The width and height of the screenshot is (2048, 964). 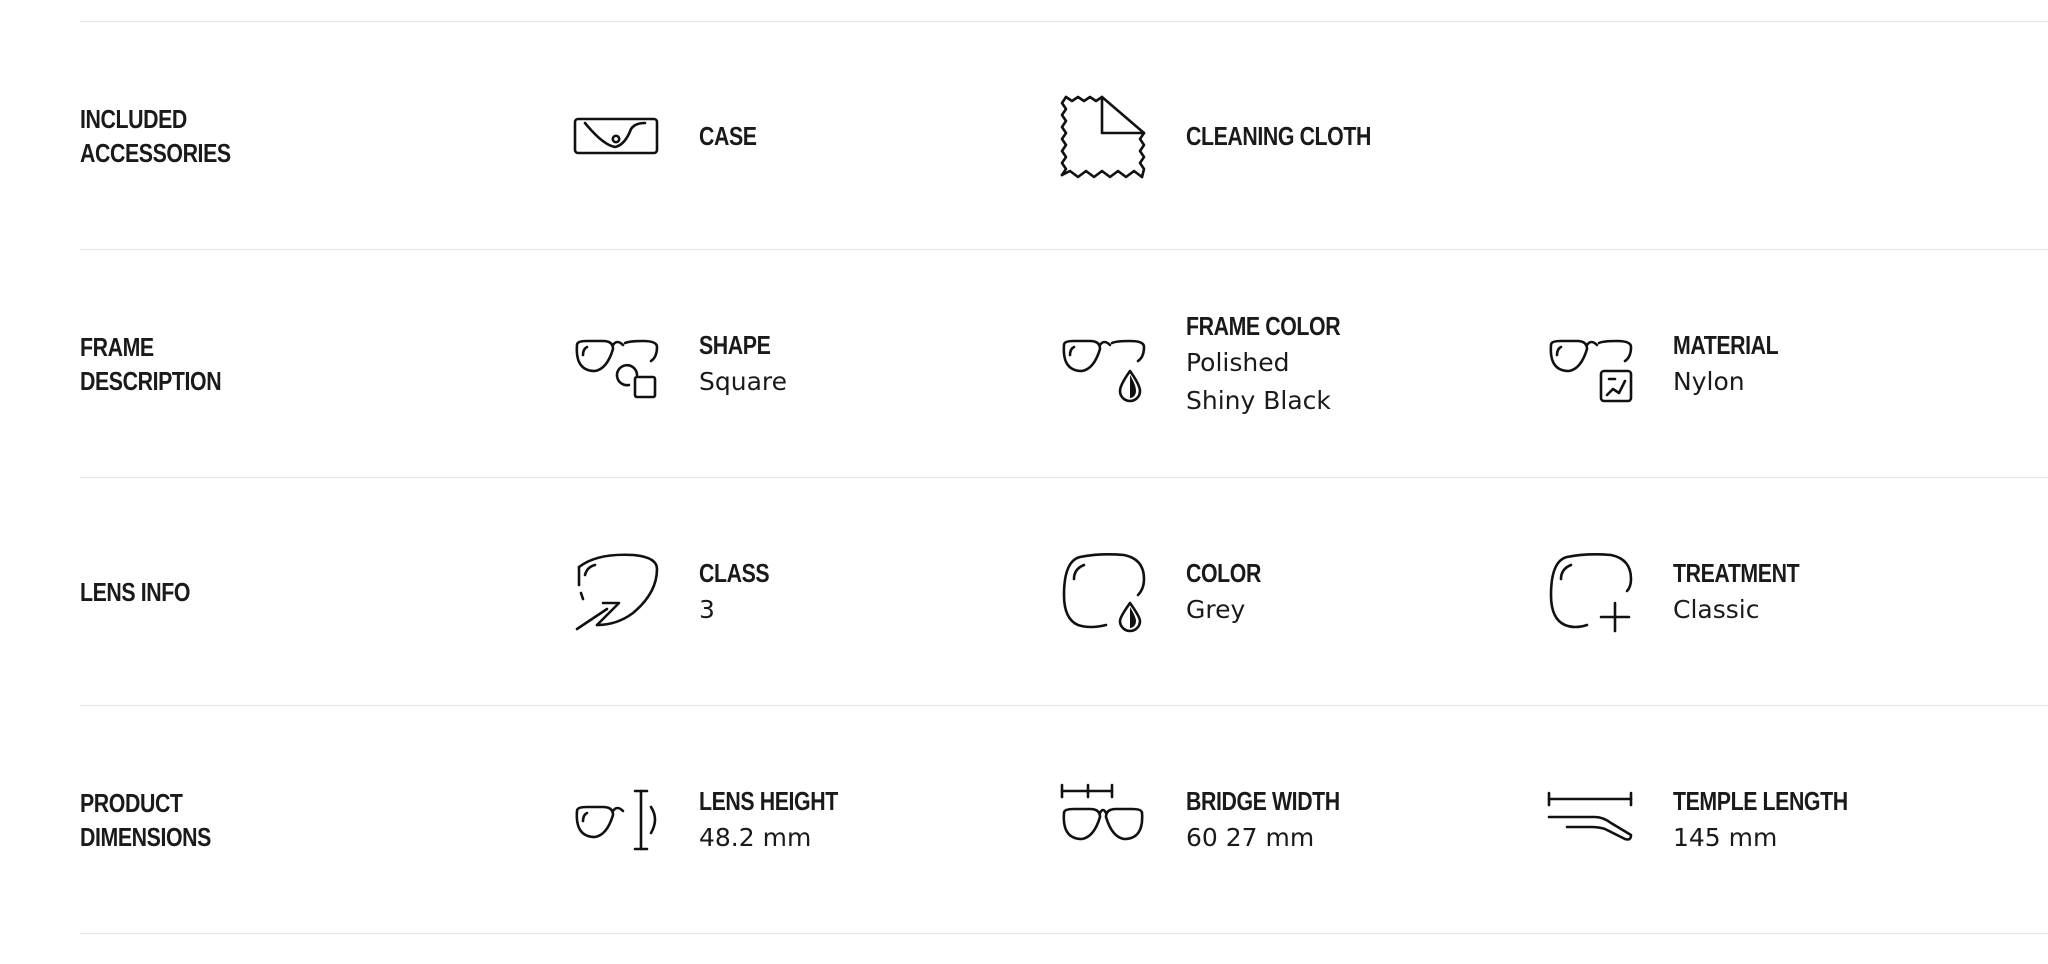 I want to click on spec-value: 145 mm, so click(x=1725, y=837).